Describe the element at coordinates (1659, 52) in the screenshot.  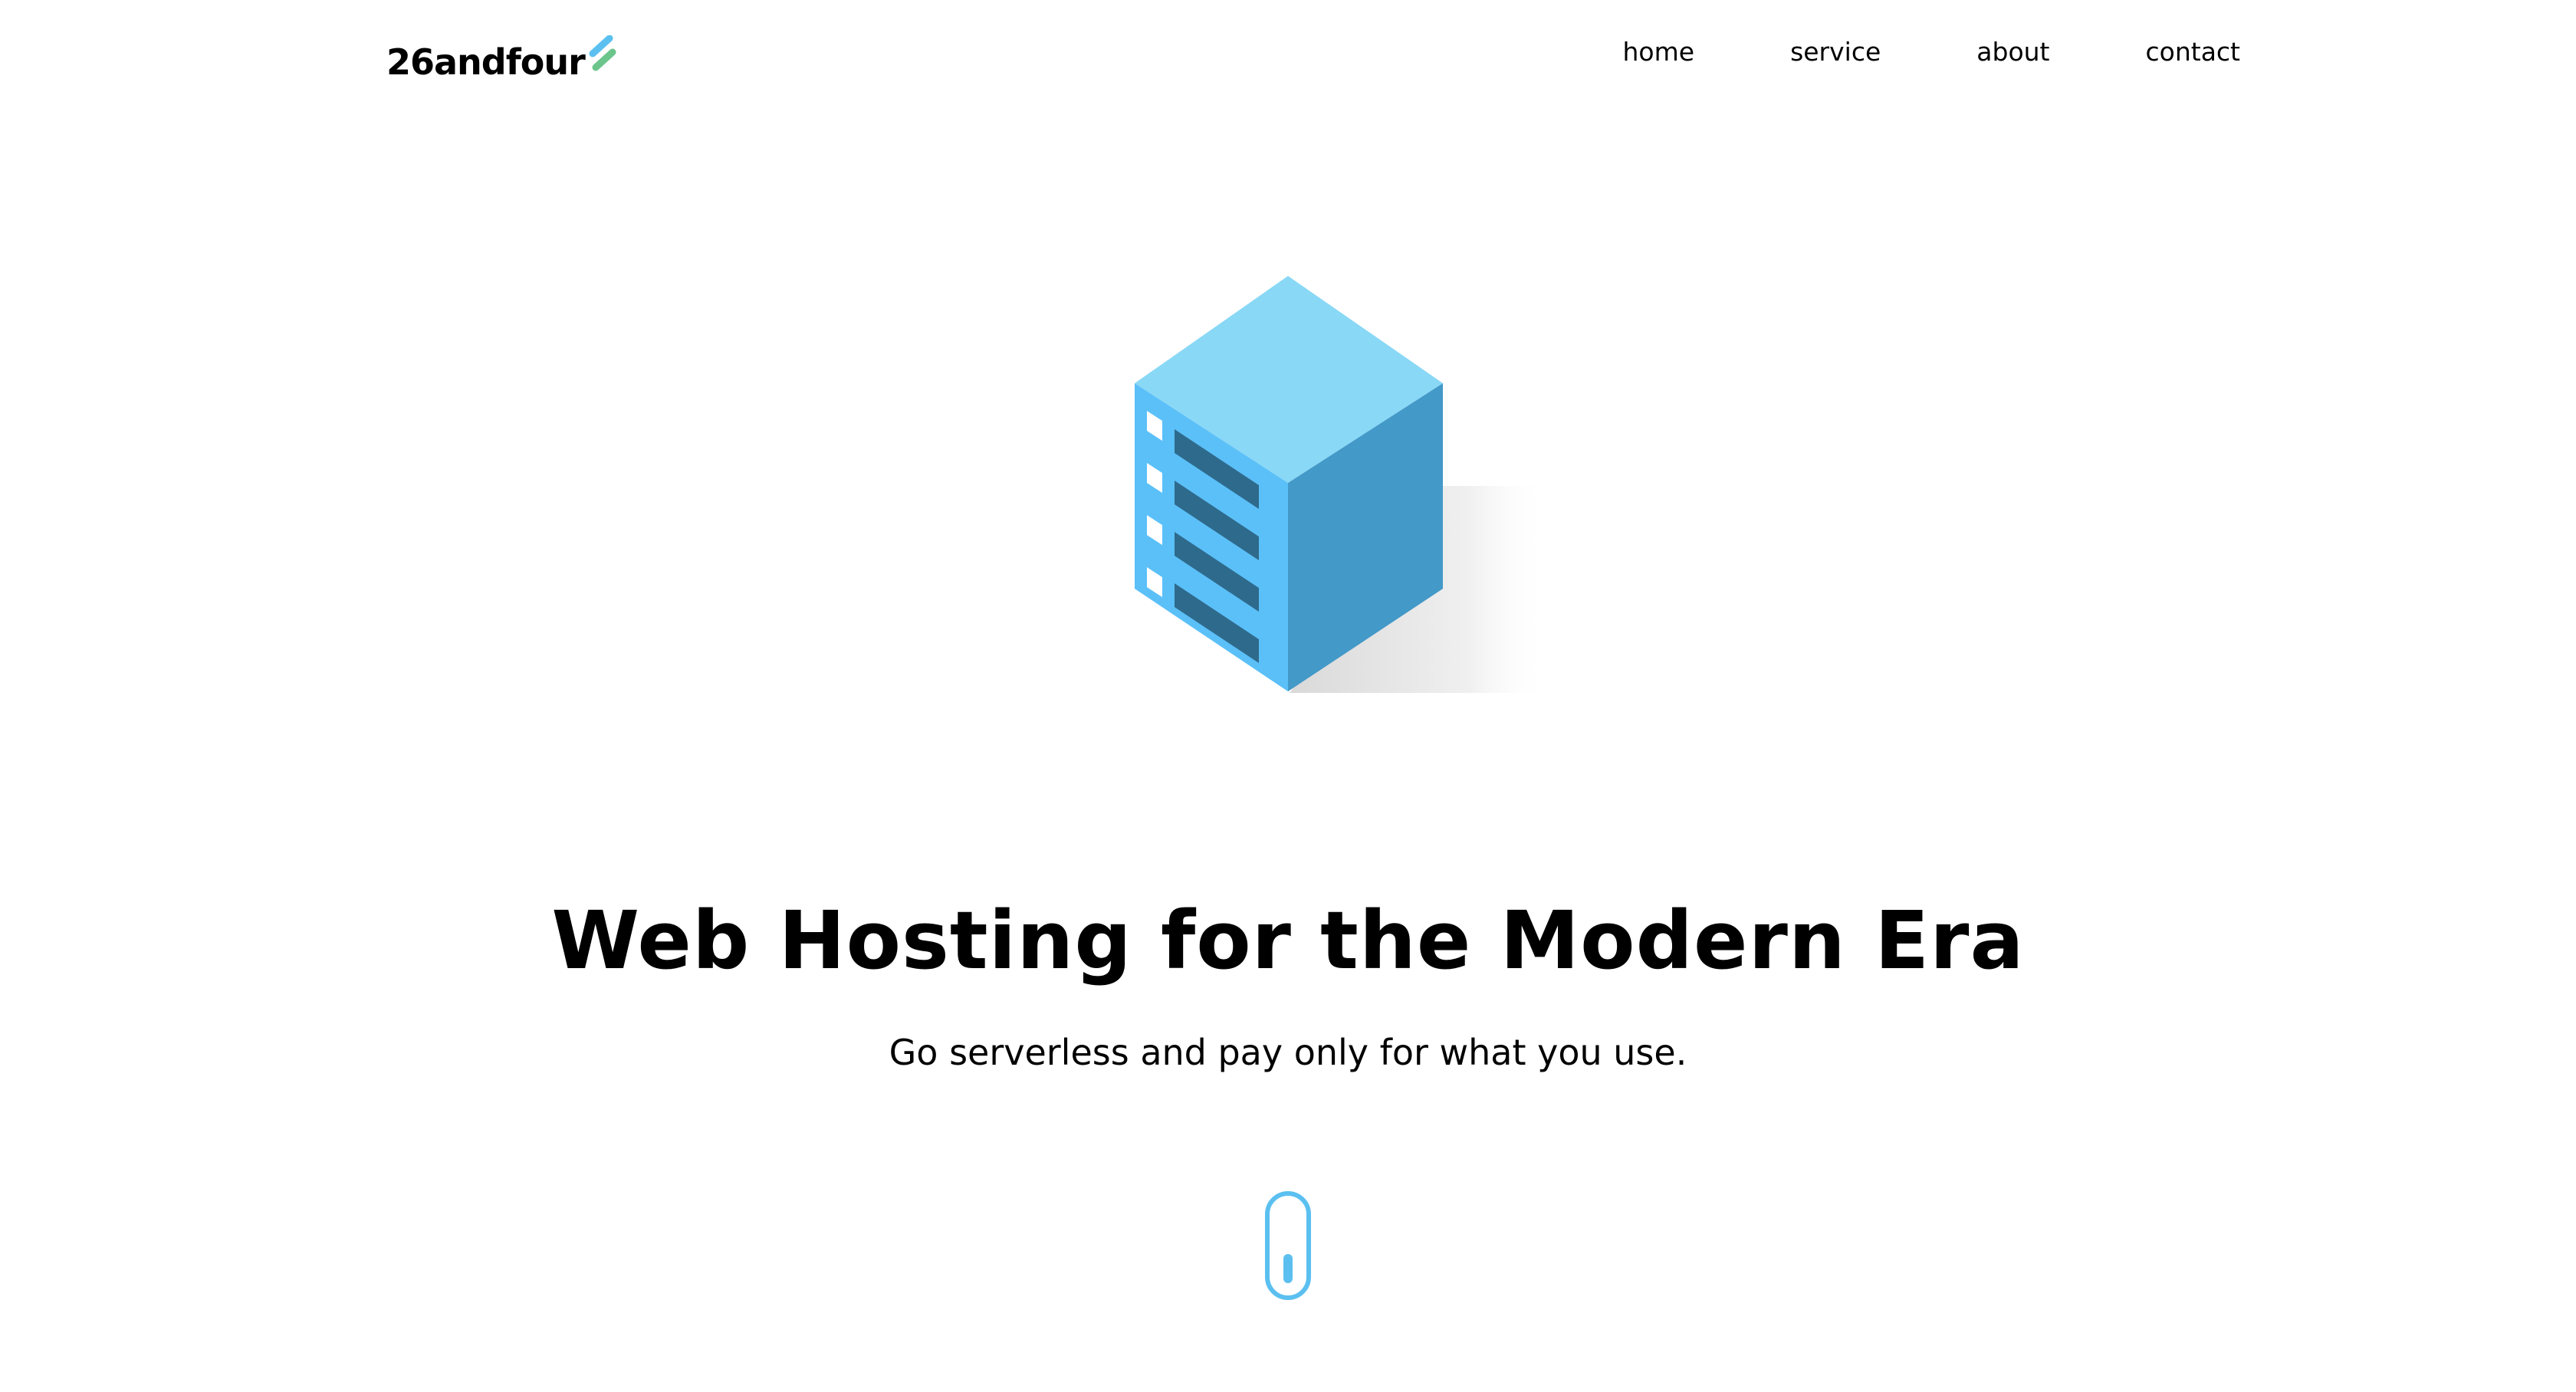
I see `nav-home: home` at that location.